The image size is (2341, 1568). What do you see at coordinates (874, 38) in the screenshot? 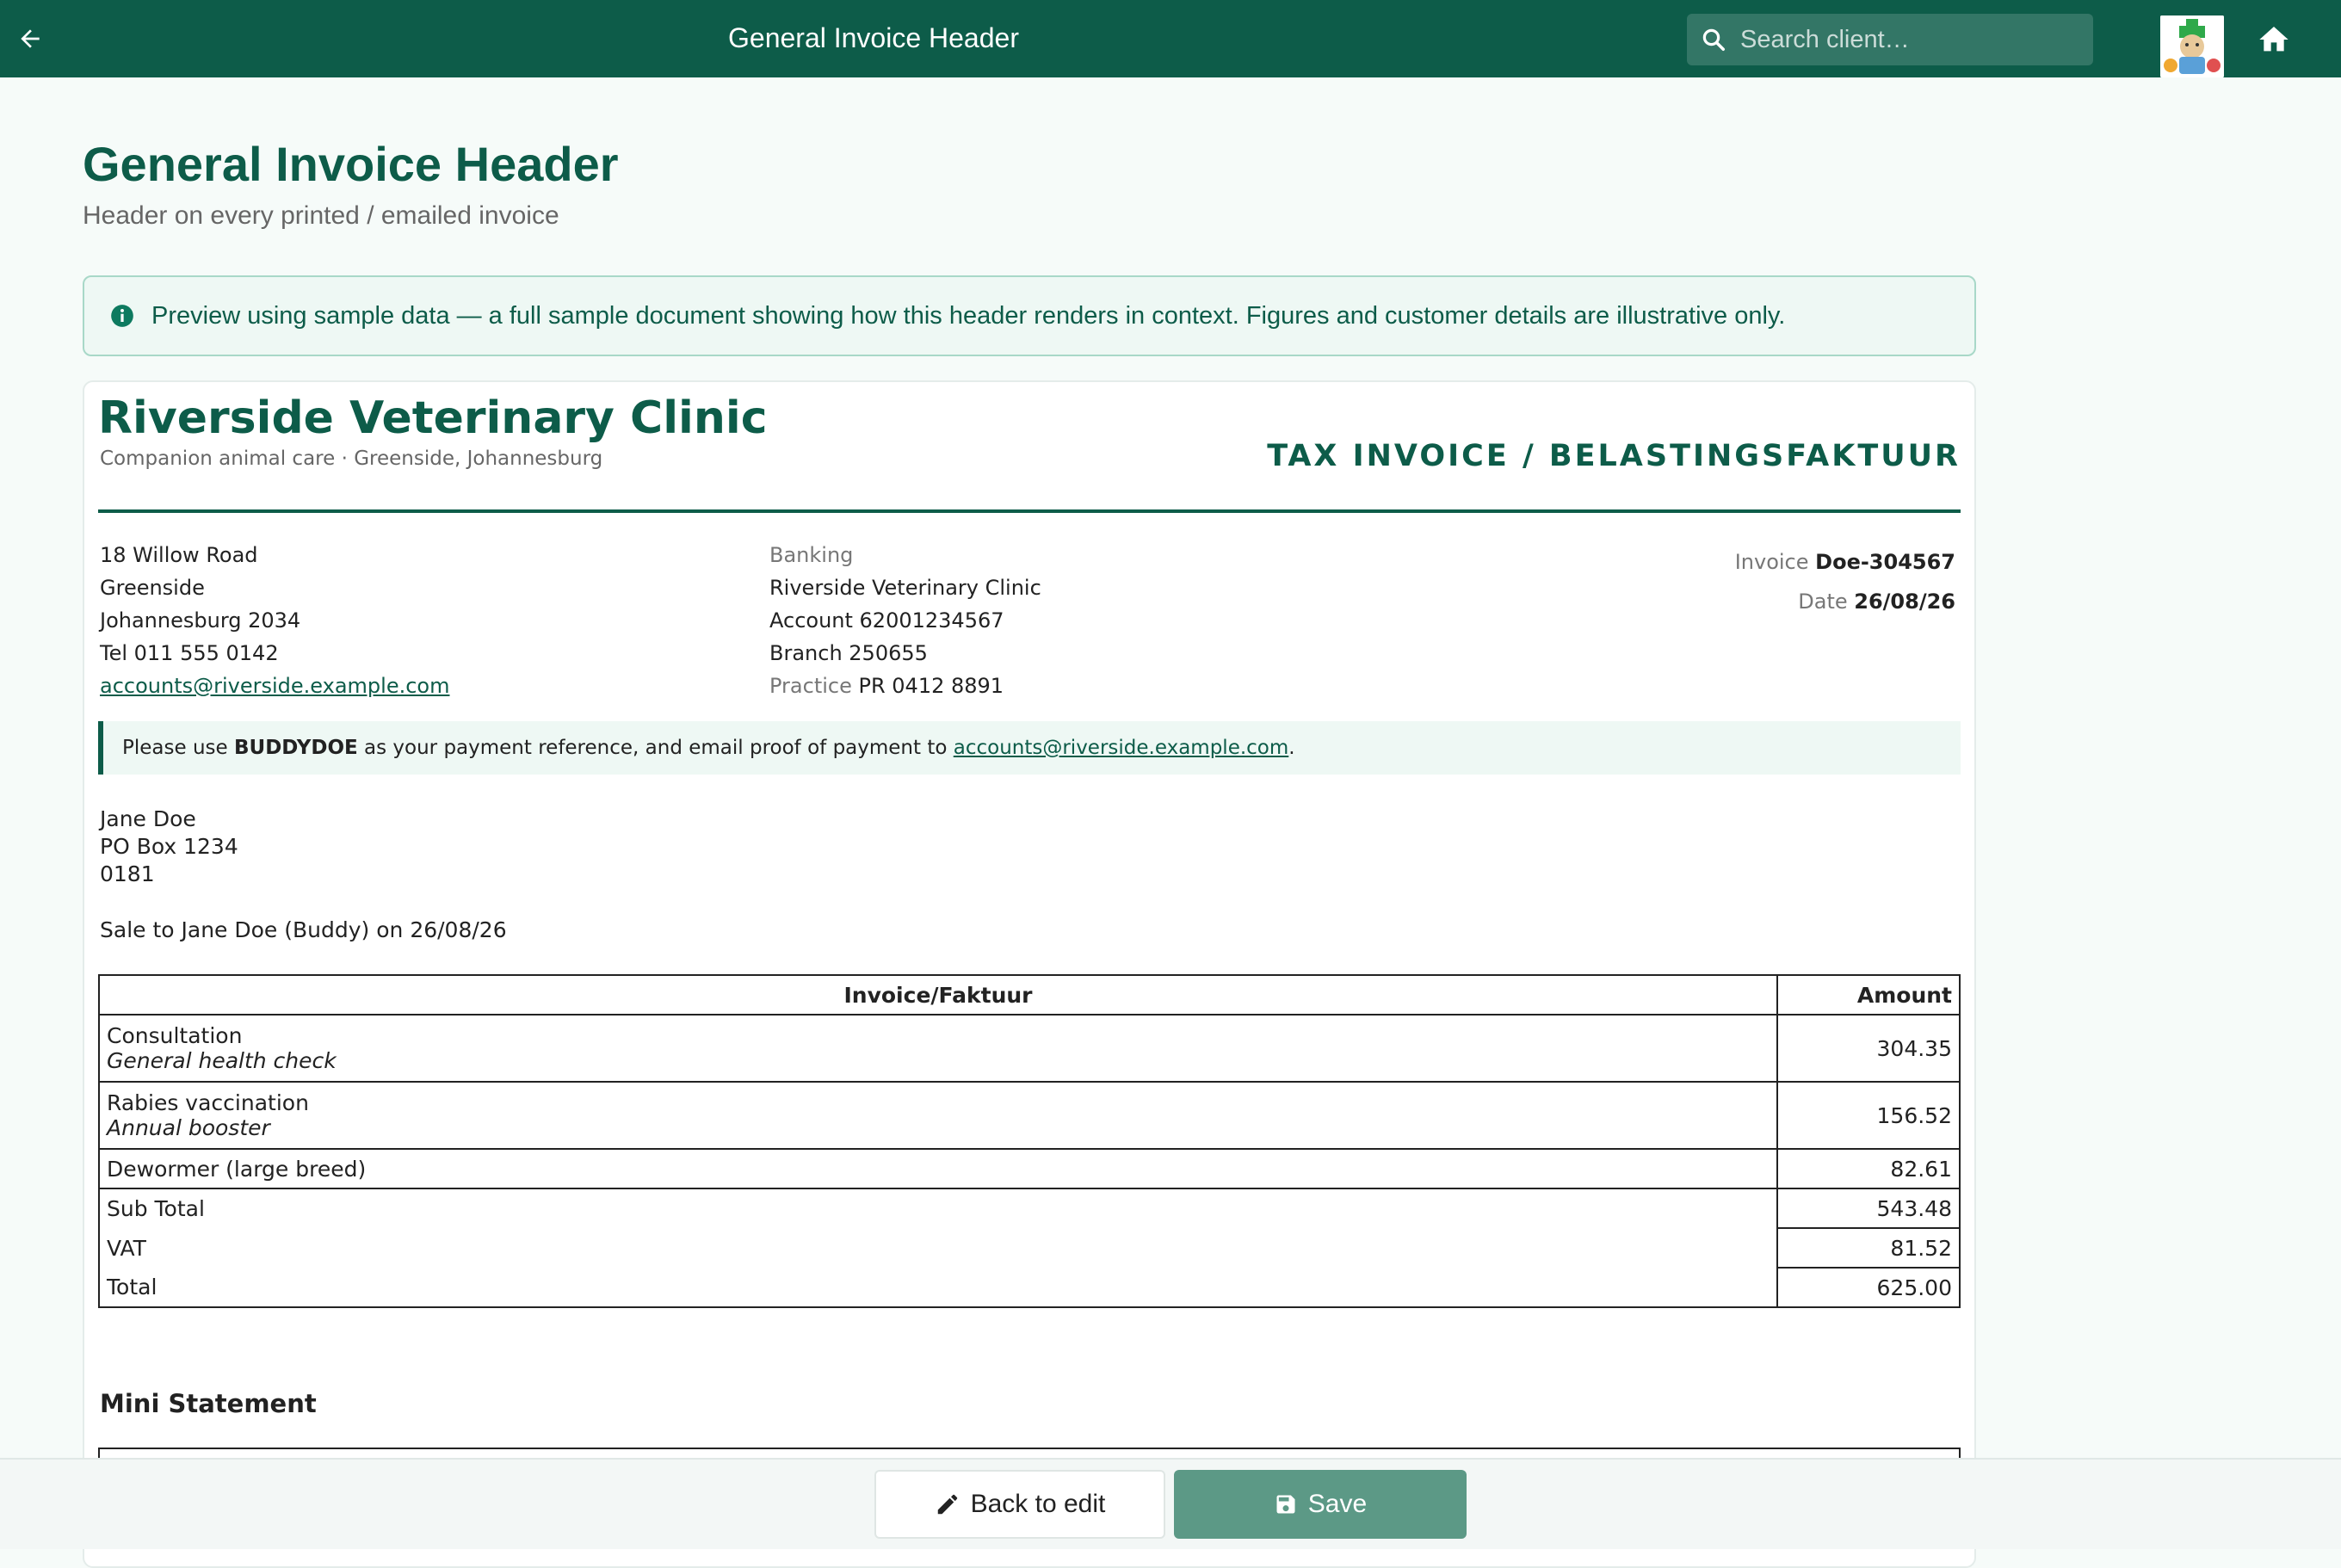
I see `app-bar-title: General Invoice Header` at bounding box center [874, 38].